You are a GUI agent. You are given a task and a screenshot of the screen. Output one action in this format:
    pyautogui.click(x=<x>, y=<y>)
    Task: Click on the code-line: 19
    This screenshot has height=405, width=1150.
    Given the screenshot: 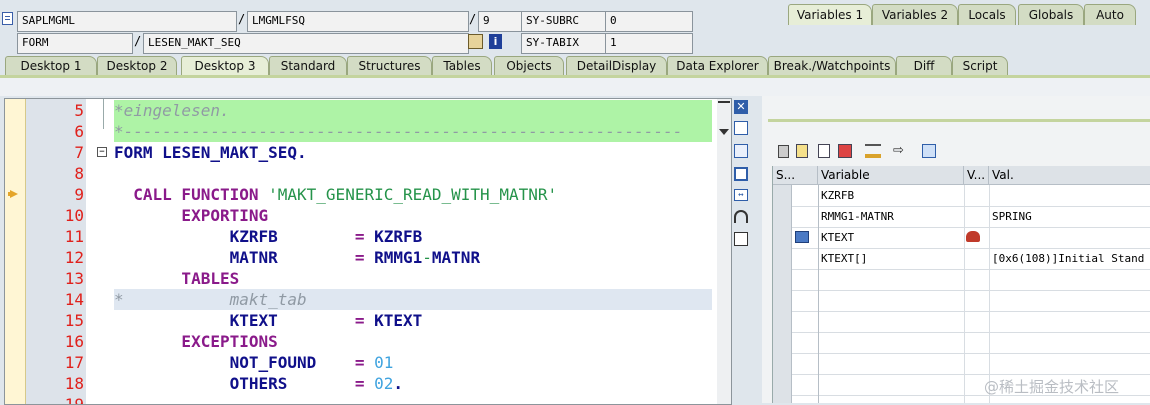 What is the action you would take?
    pyautogui.click(x=358, y=399)
    